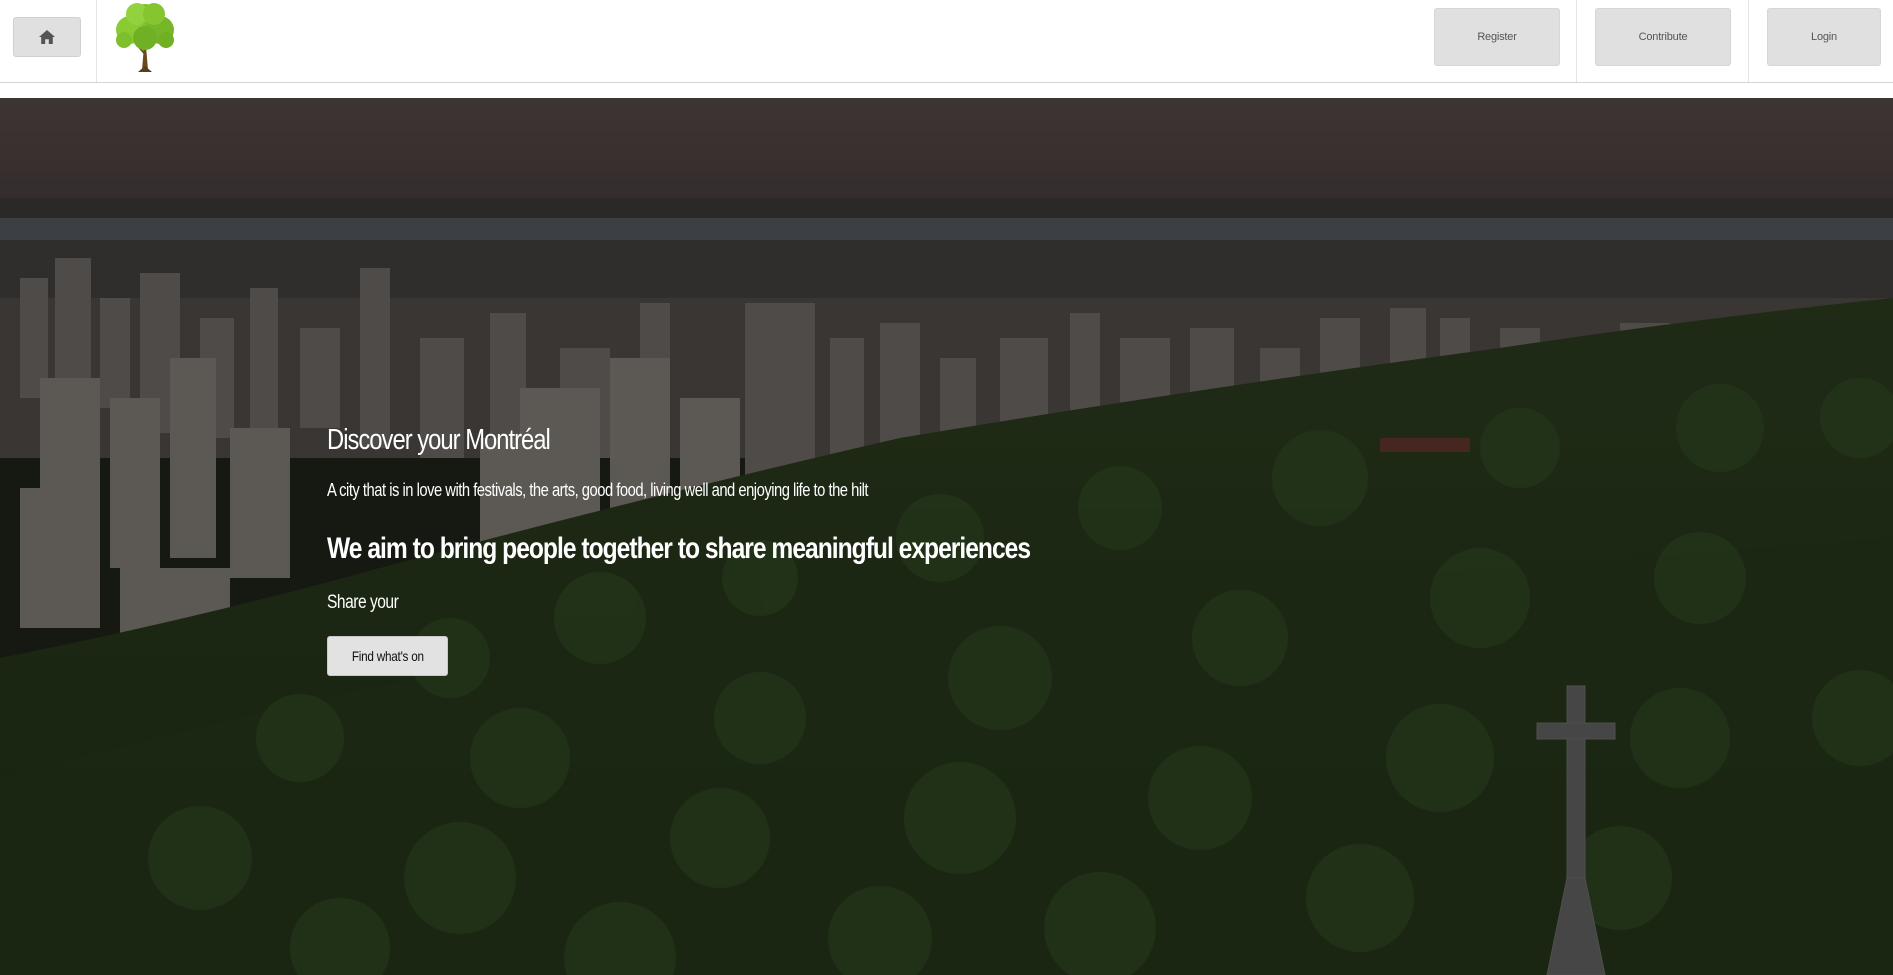 Image resolution: width=1893 pixels, height=975 pixels. I want to click on hero-title: Discover your Montréal, so click(439, 440).